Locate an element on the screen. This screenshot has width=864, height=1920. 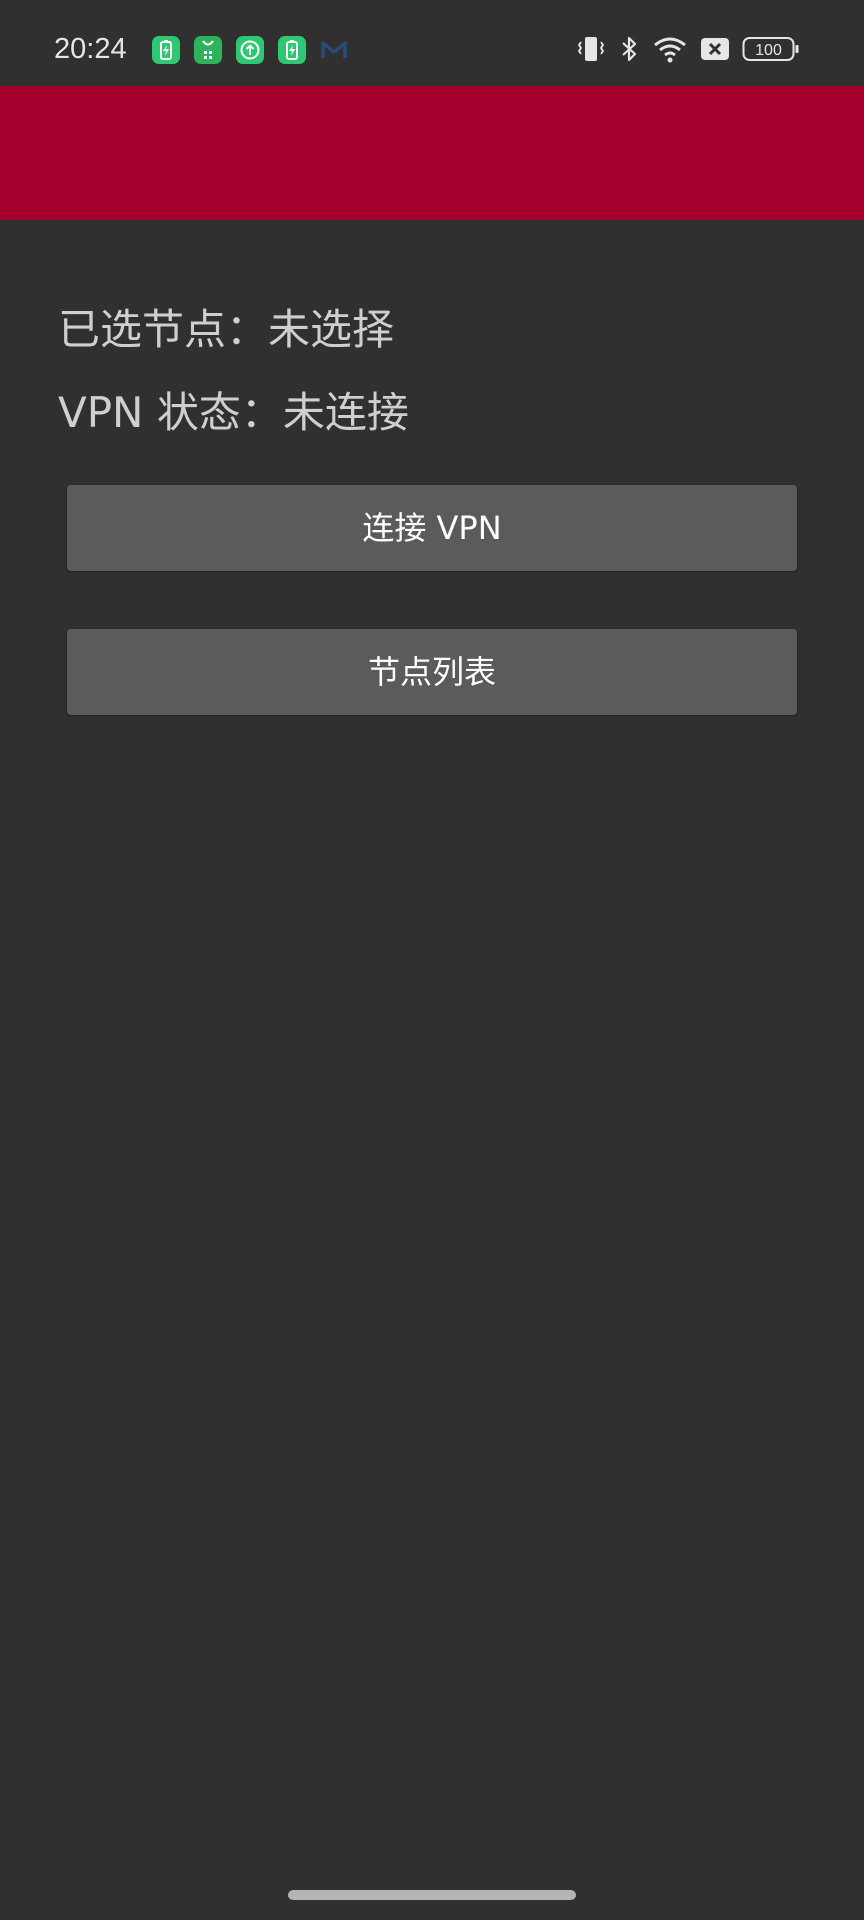
upload-icon is located at coordinates (250, 50).